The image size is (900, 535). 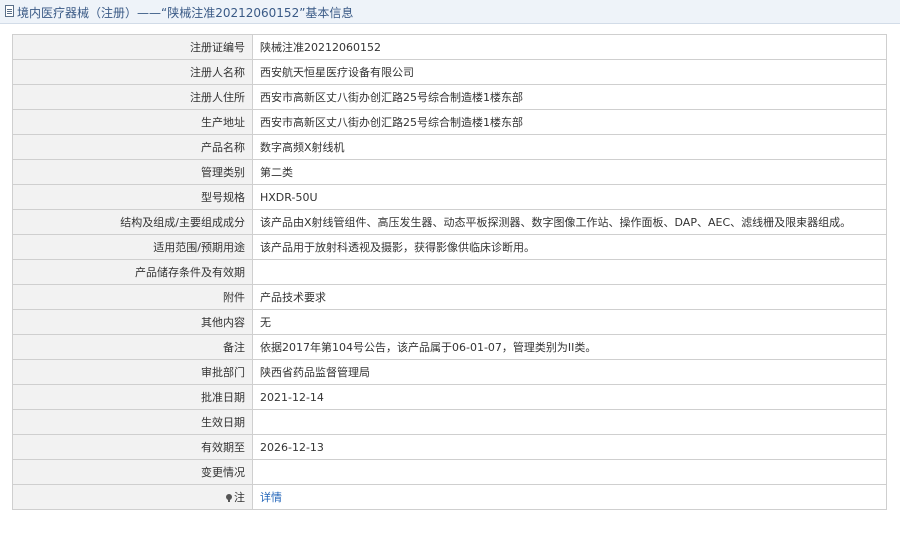 I want to click on row-value: 产品技术要求, so click(x=569, y=297).